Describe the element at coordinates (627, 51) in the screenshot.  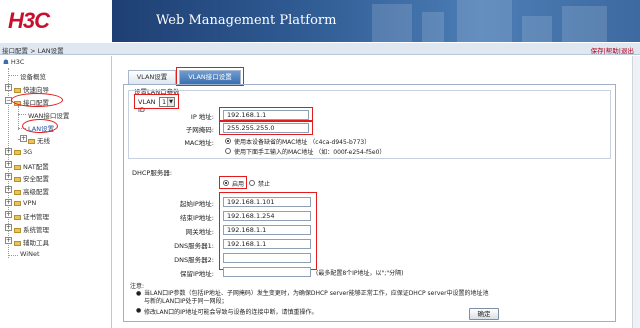
I see `logout-link: 退出` at that location.